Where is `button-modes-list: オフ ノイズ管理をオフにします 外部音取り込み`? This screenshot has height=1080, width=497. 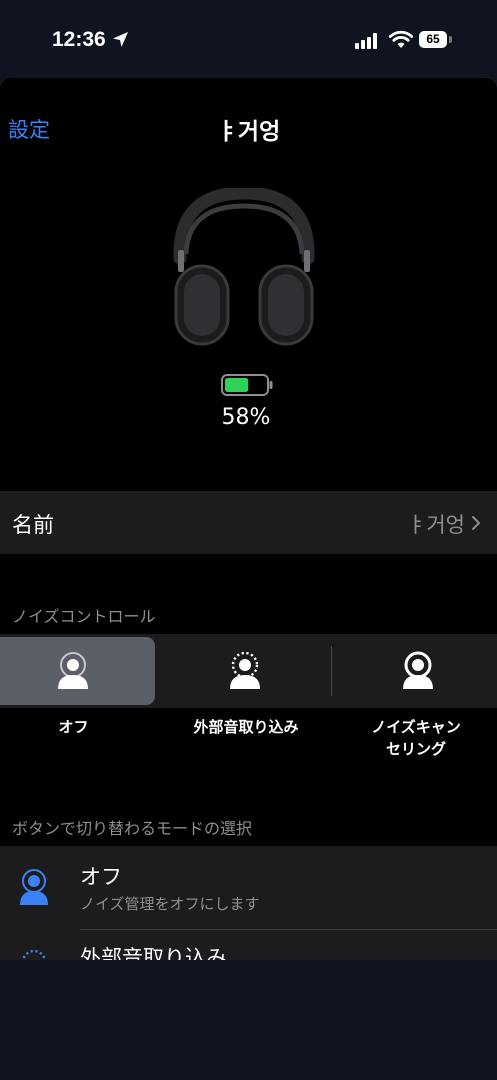 button-modes-list: オフ ノイズ管理をオフにします 外部音取り込み is located at coordinates (248, 903).